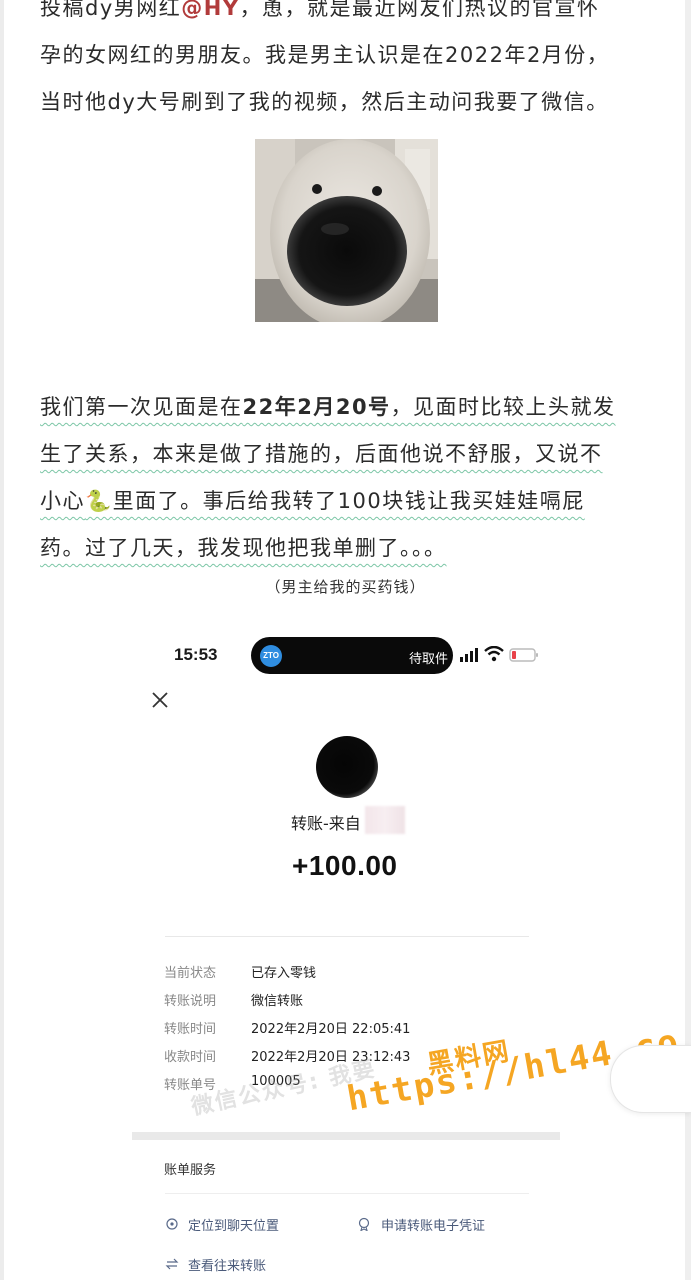 The height and width of the screenshot is (1280, 691). What do you see at coordinates (316, 407) in the screenshot?
I see `date-highlight: 22年2月20号` at bounding box center [316, 407].